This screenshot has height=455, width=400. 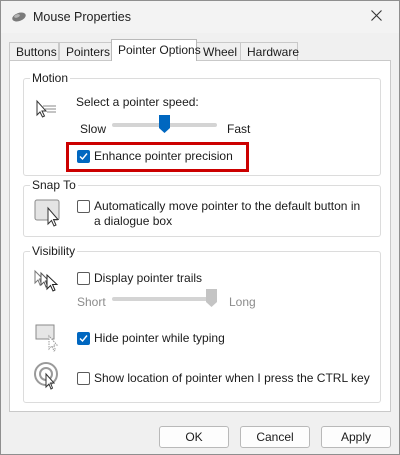 I want to click on pointer-speed-slider-thumb, so click(x=164, y=124).